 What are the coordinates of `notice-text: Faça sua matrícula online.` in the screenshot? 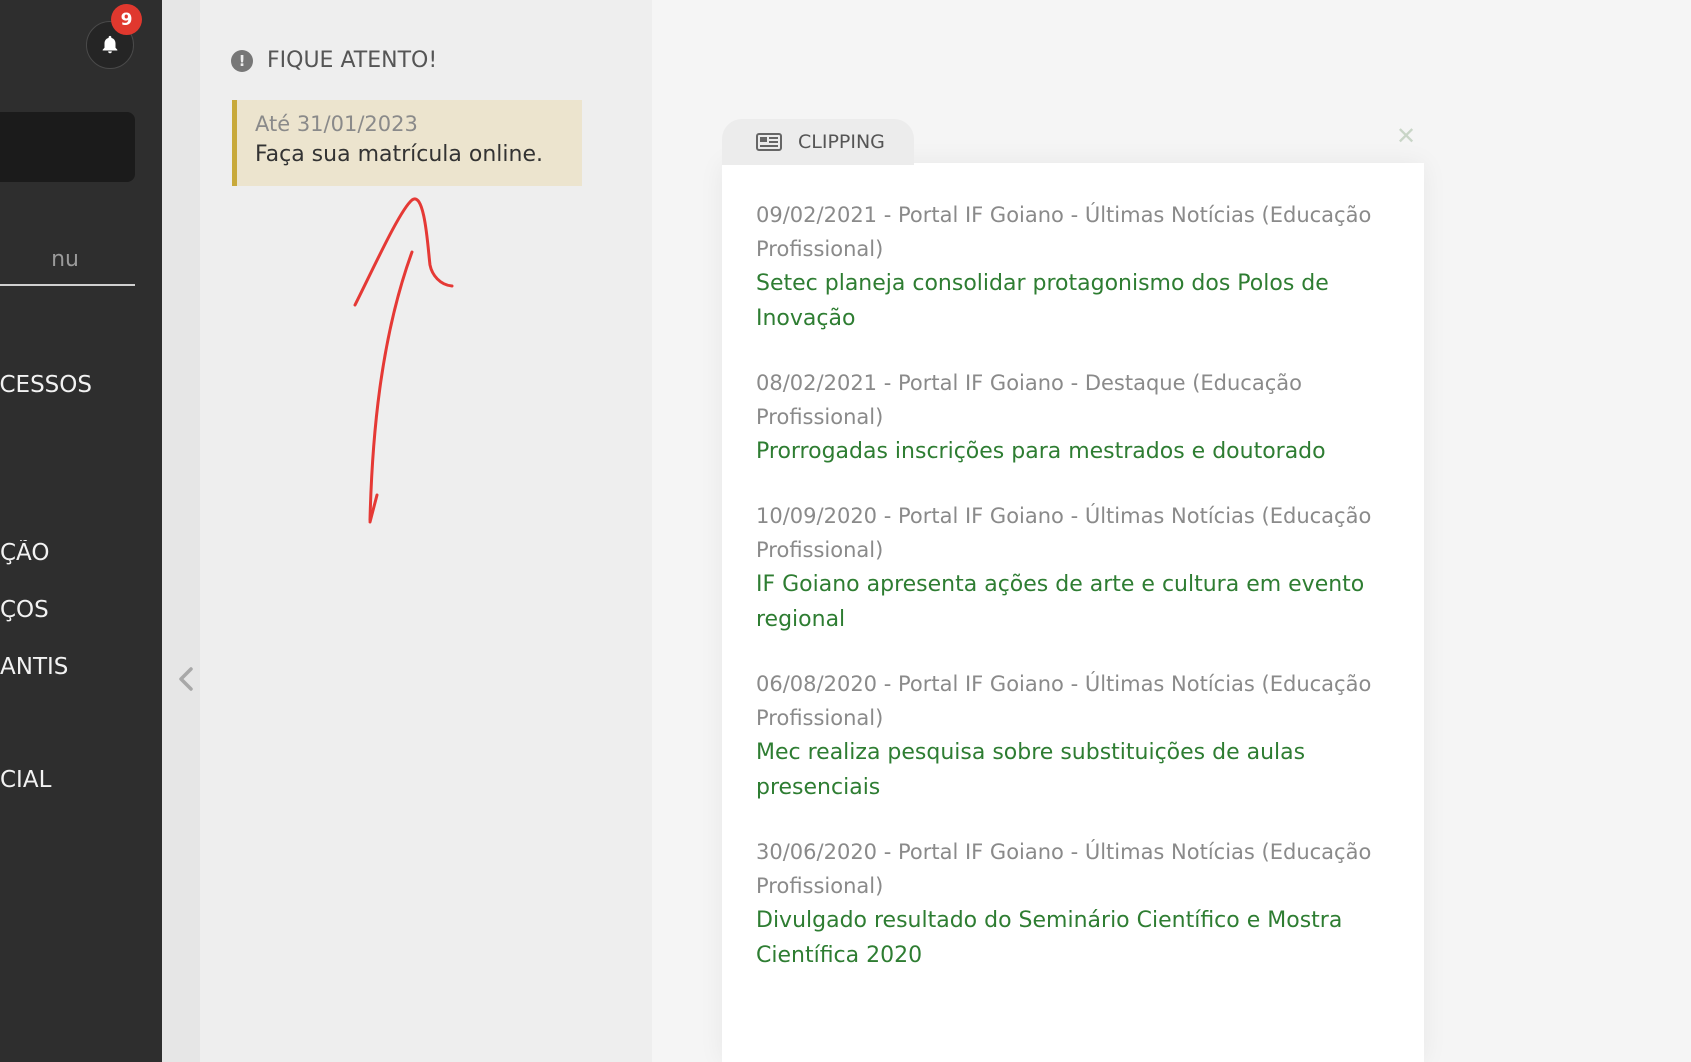 It's located at (399, 154).